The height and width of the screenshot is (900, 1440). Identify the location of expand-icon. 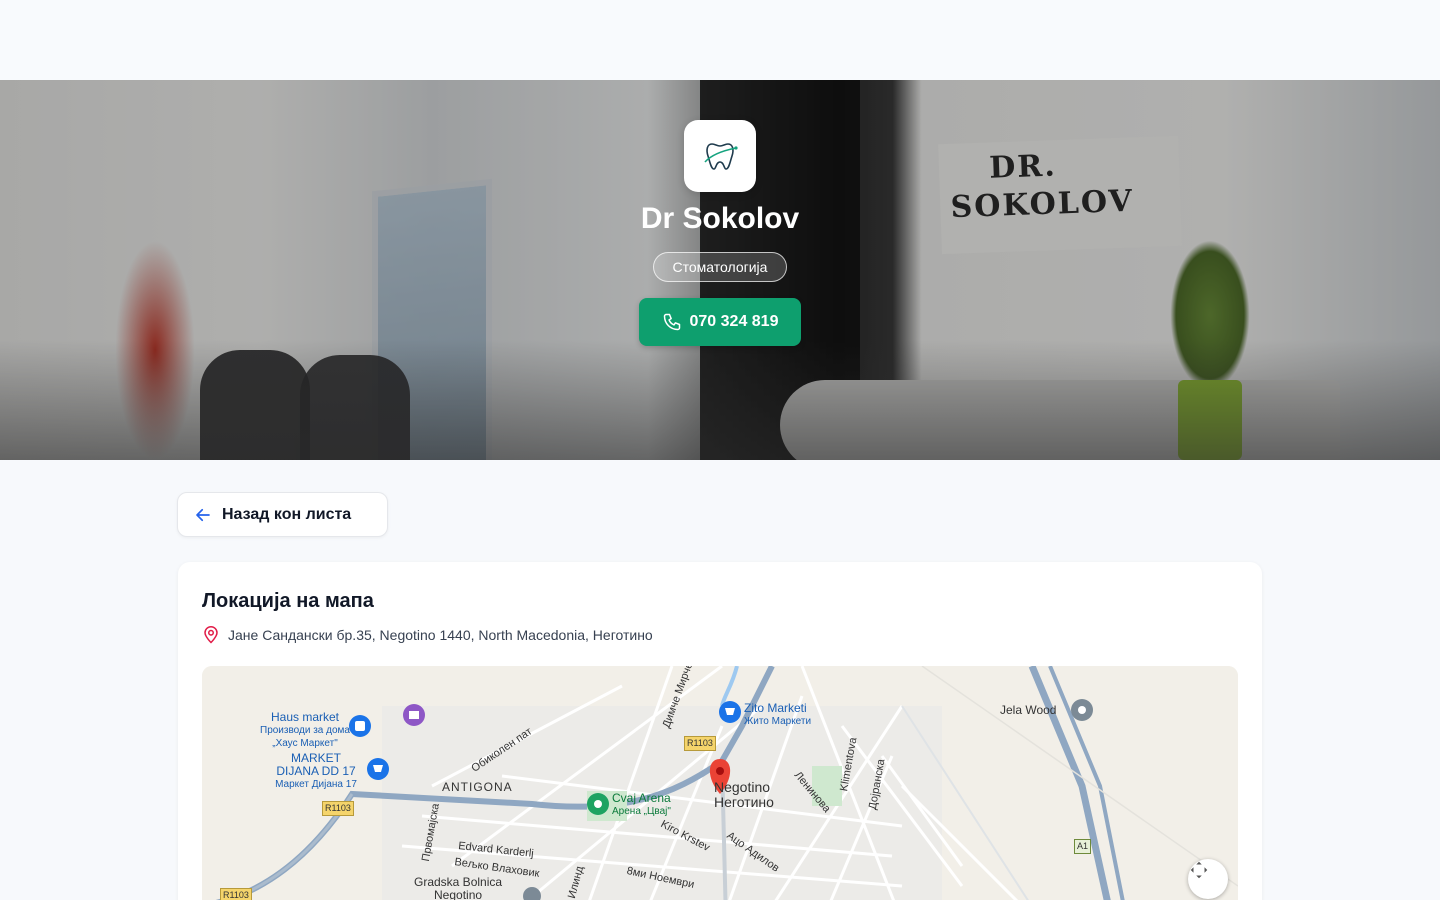
(1199, 870).